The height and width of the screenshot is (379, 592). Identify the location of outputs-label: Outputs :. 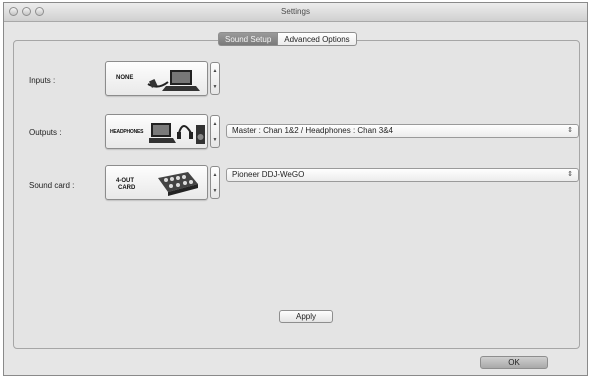
(45, 132).